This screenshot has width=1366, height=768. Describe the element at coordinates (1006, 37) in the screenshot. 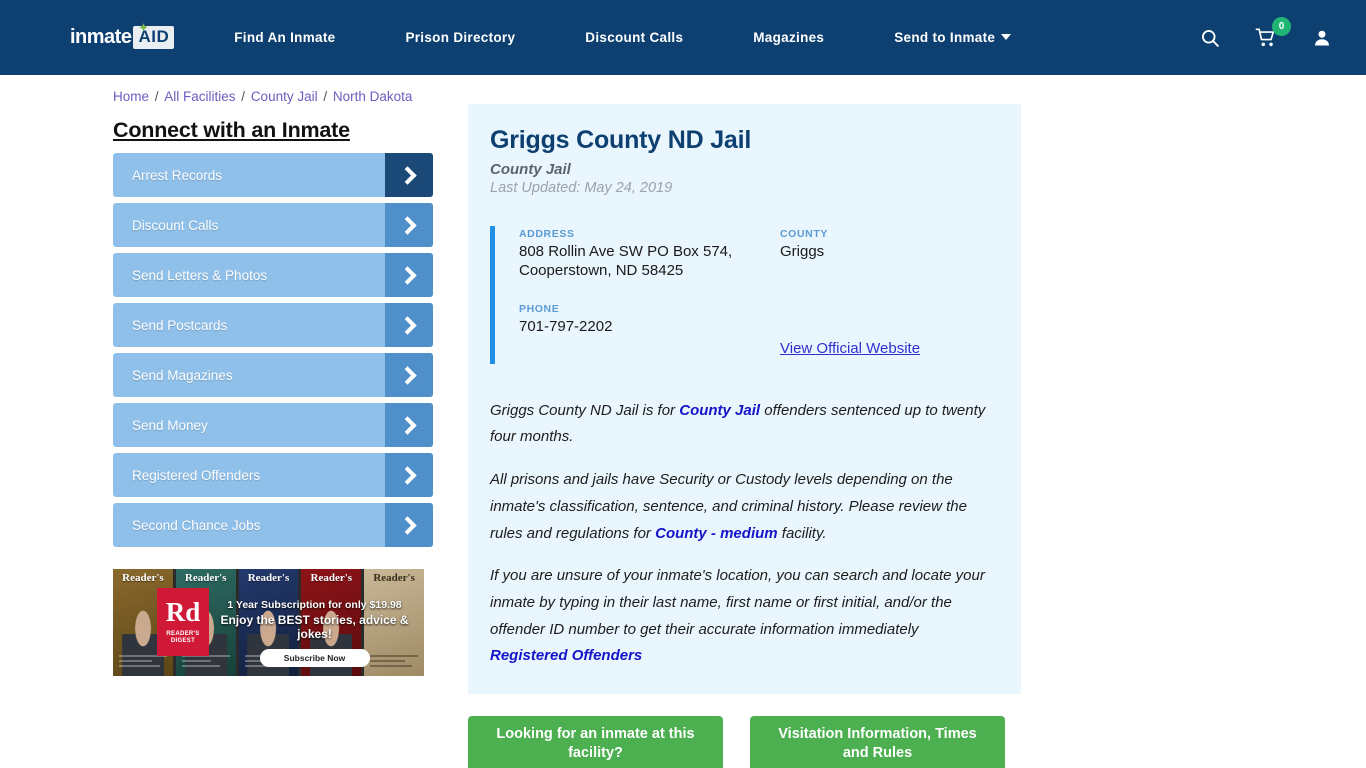

I see `chevron-down-icon` at that location.